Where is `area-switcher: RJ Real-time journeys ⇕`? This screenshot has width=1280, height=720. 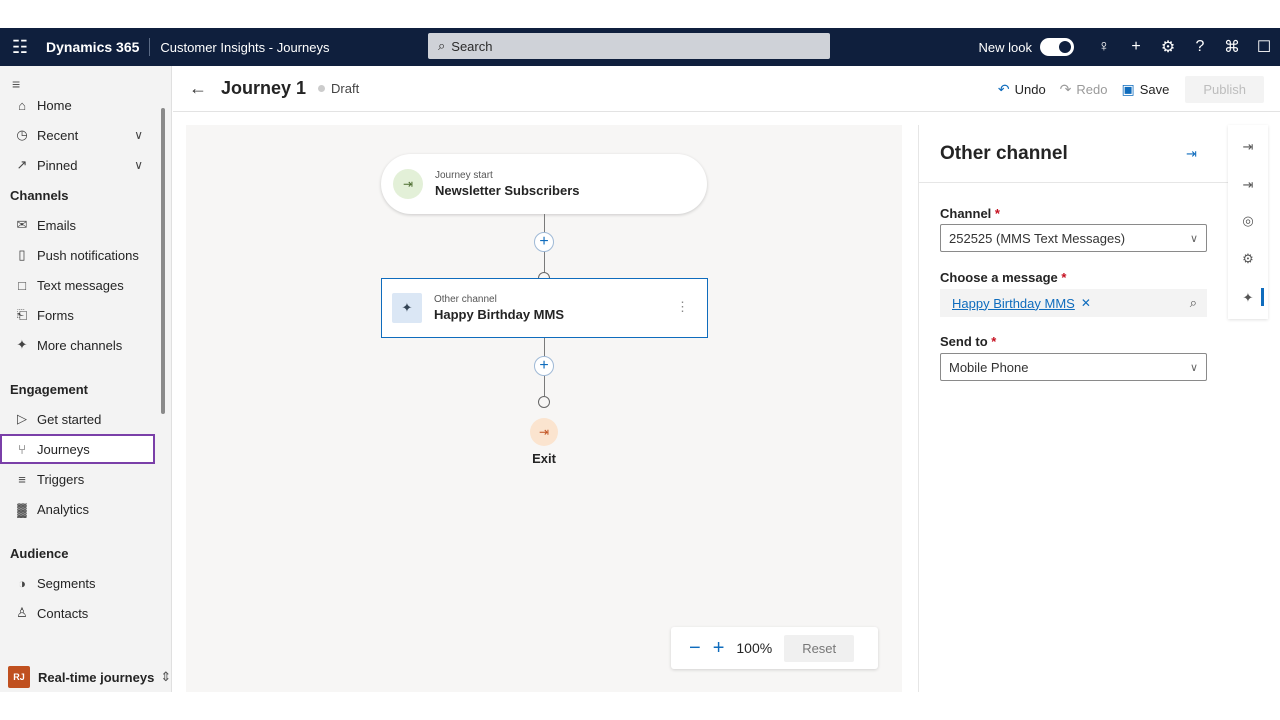 area-switcher: RJ Real-time journeys ⇕ is located at coordinates (86, 677).